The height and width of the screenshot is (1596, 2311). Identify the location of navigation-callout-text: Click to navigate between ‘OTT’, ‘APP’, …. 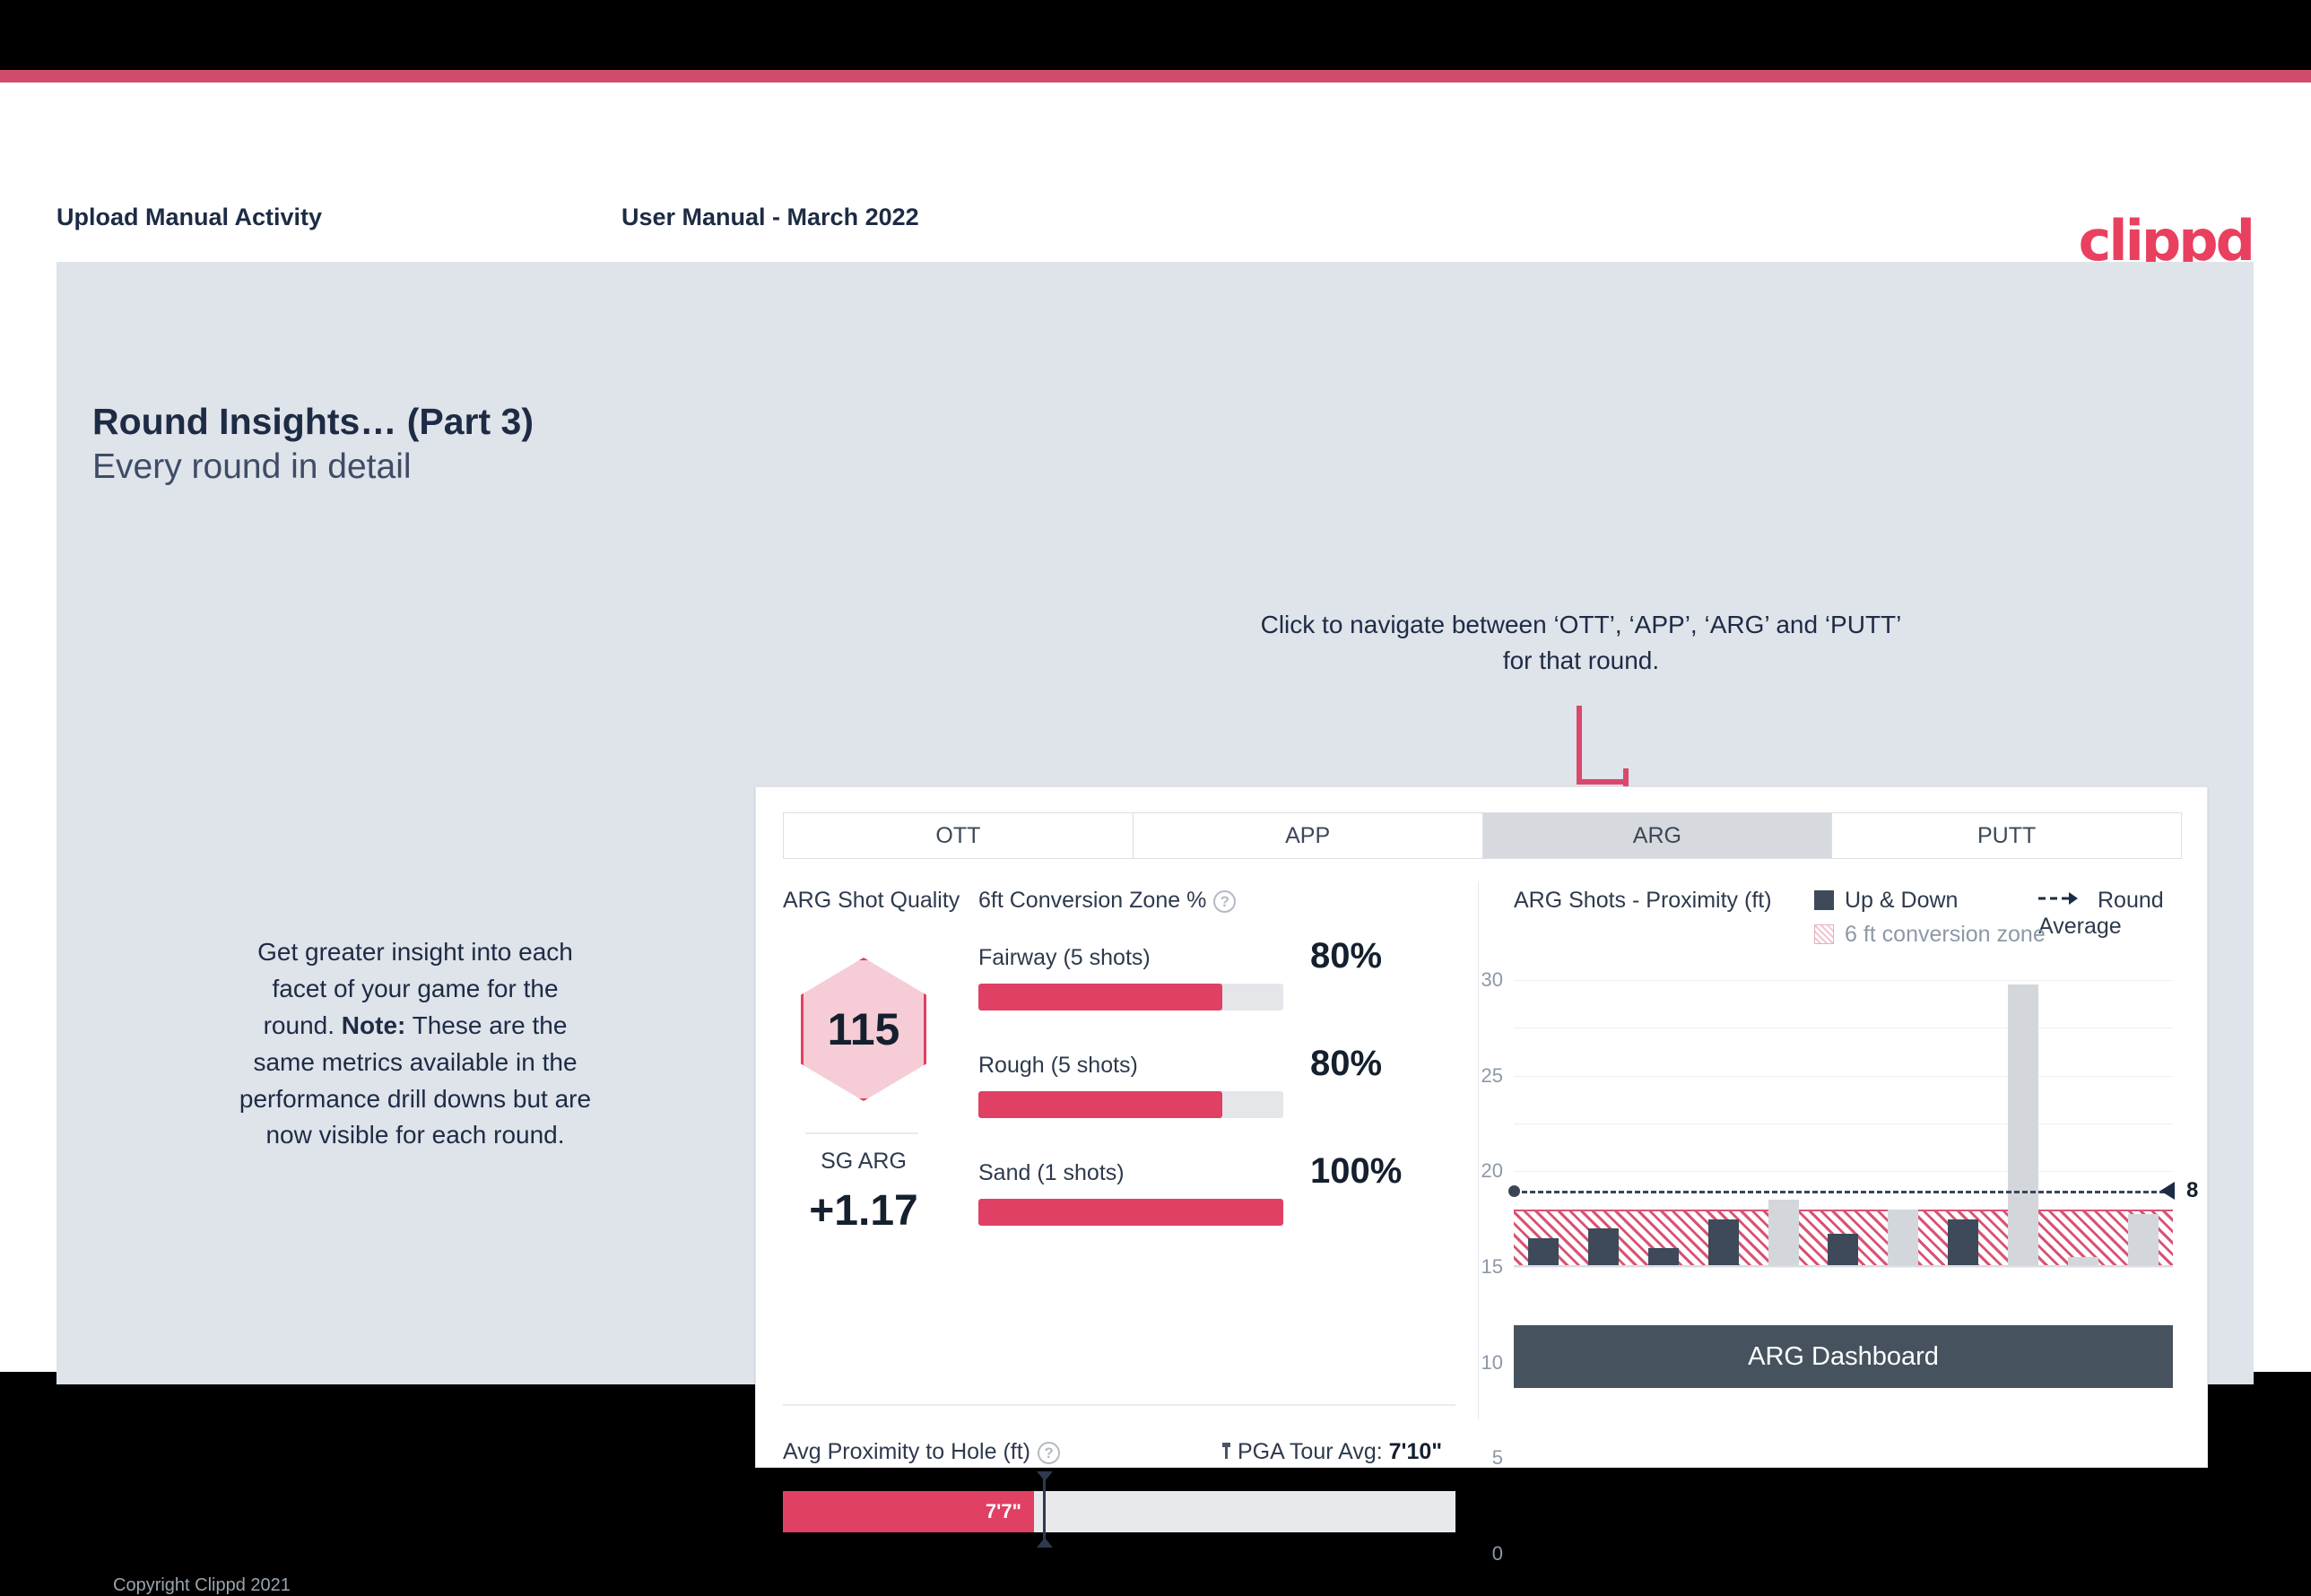
(1581, 643).